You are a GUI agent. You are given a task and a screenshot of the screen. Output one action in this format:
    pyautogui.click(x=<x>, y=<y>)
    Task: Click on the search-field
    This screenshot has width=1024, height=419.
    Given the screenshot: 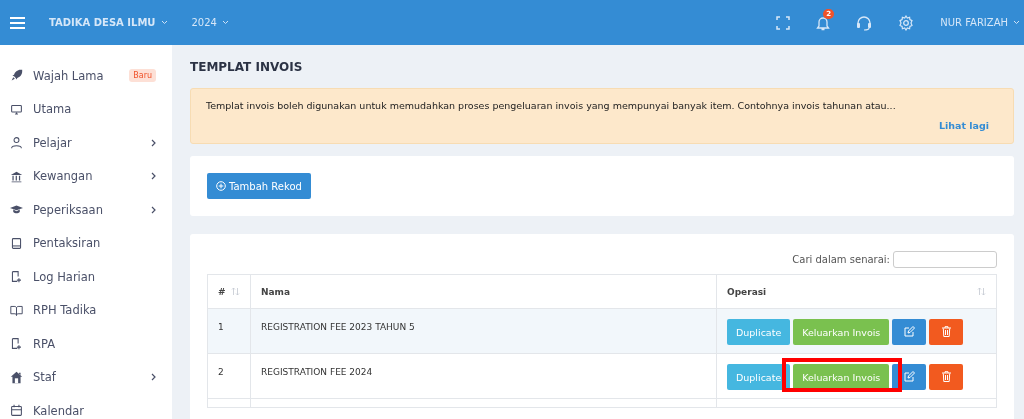 What is the action you would take?
    pyautogui.click(x=945, y=259)
    